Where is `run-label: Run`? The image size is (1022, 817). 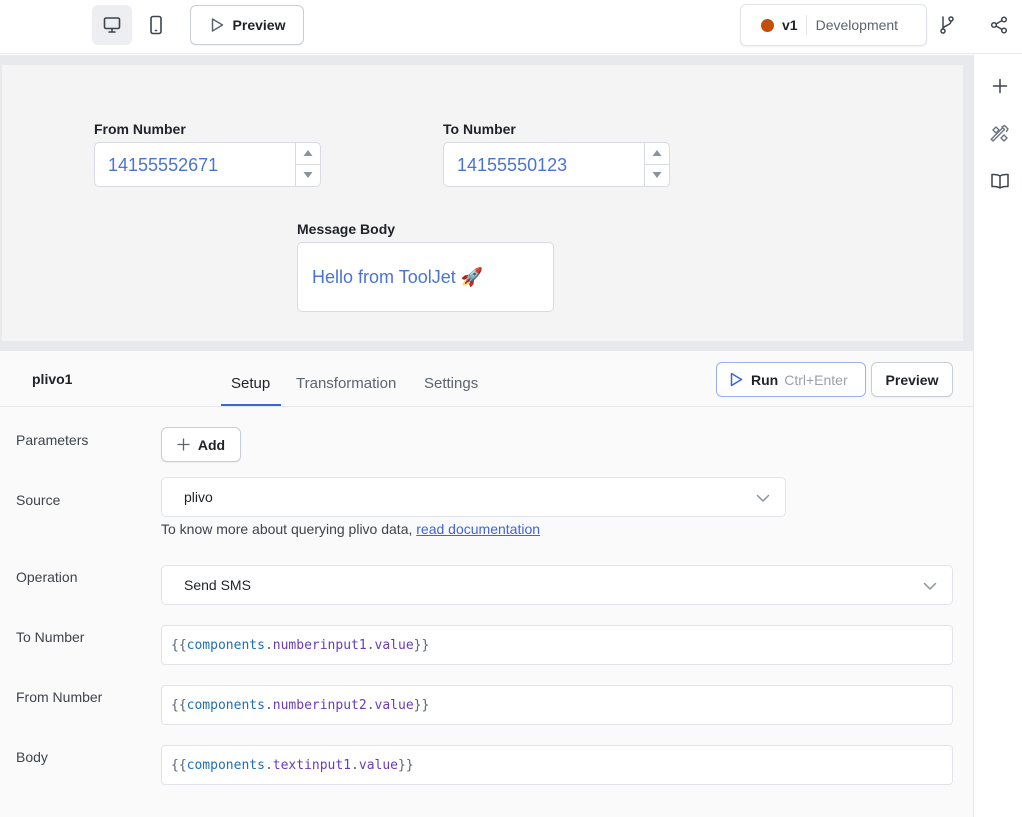 run-label: Run is located at coordinates (765, 379).